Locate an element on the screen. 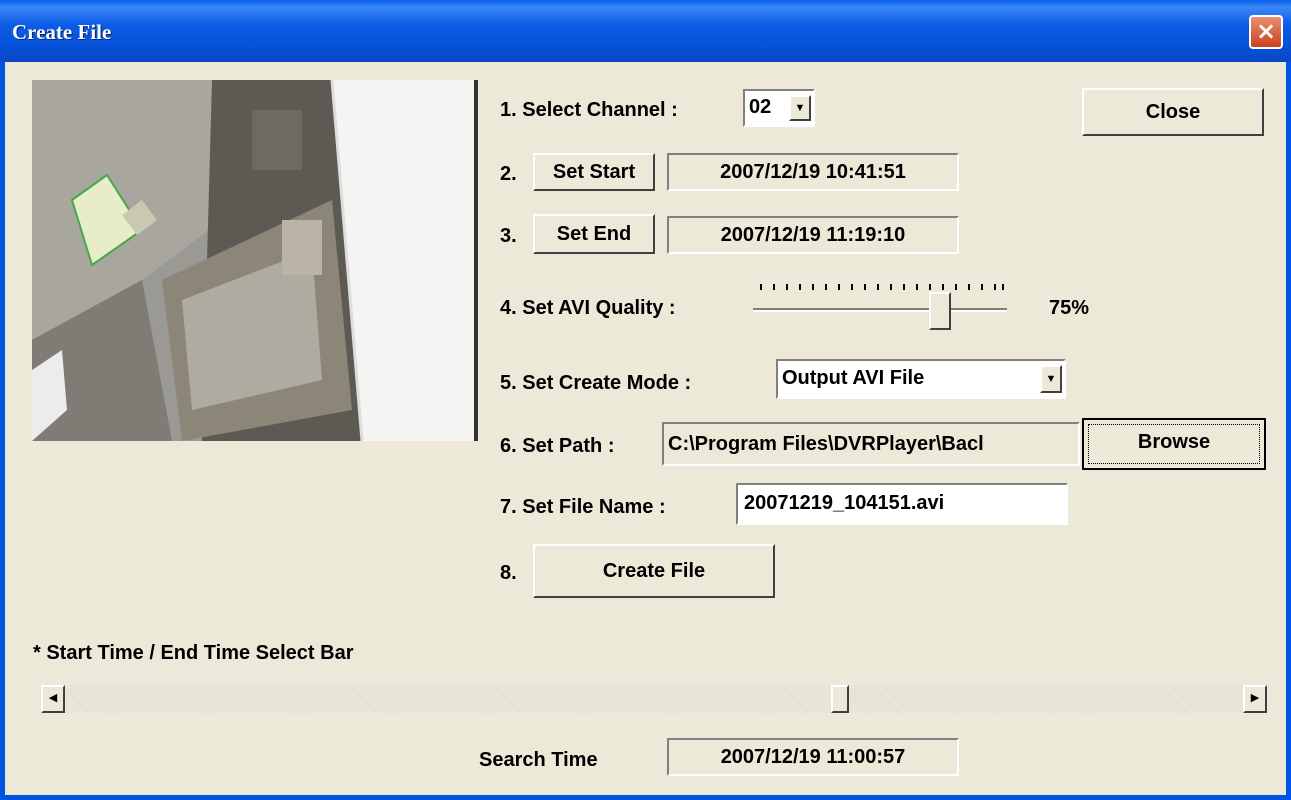 The width and height of the screenshot is (1291, 800). channel-label: 1. Select Channel : is located at coordinates (589, 110).